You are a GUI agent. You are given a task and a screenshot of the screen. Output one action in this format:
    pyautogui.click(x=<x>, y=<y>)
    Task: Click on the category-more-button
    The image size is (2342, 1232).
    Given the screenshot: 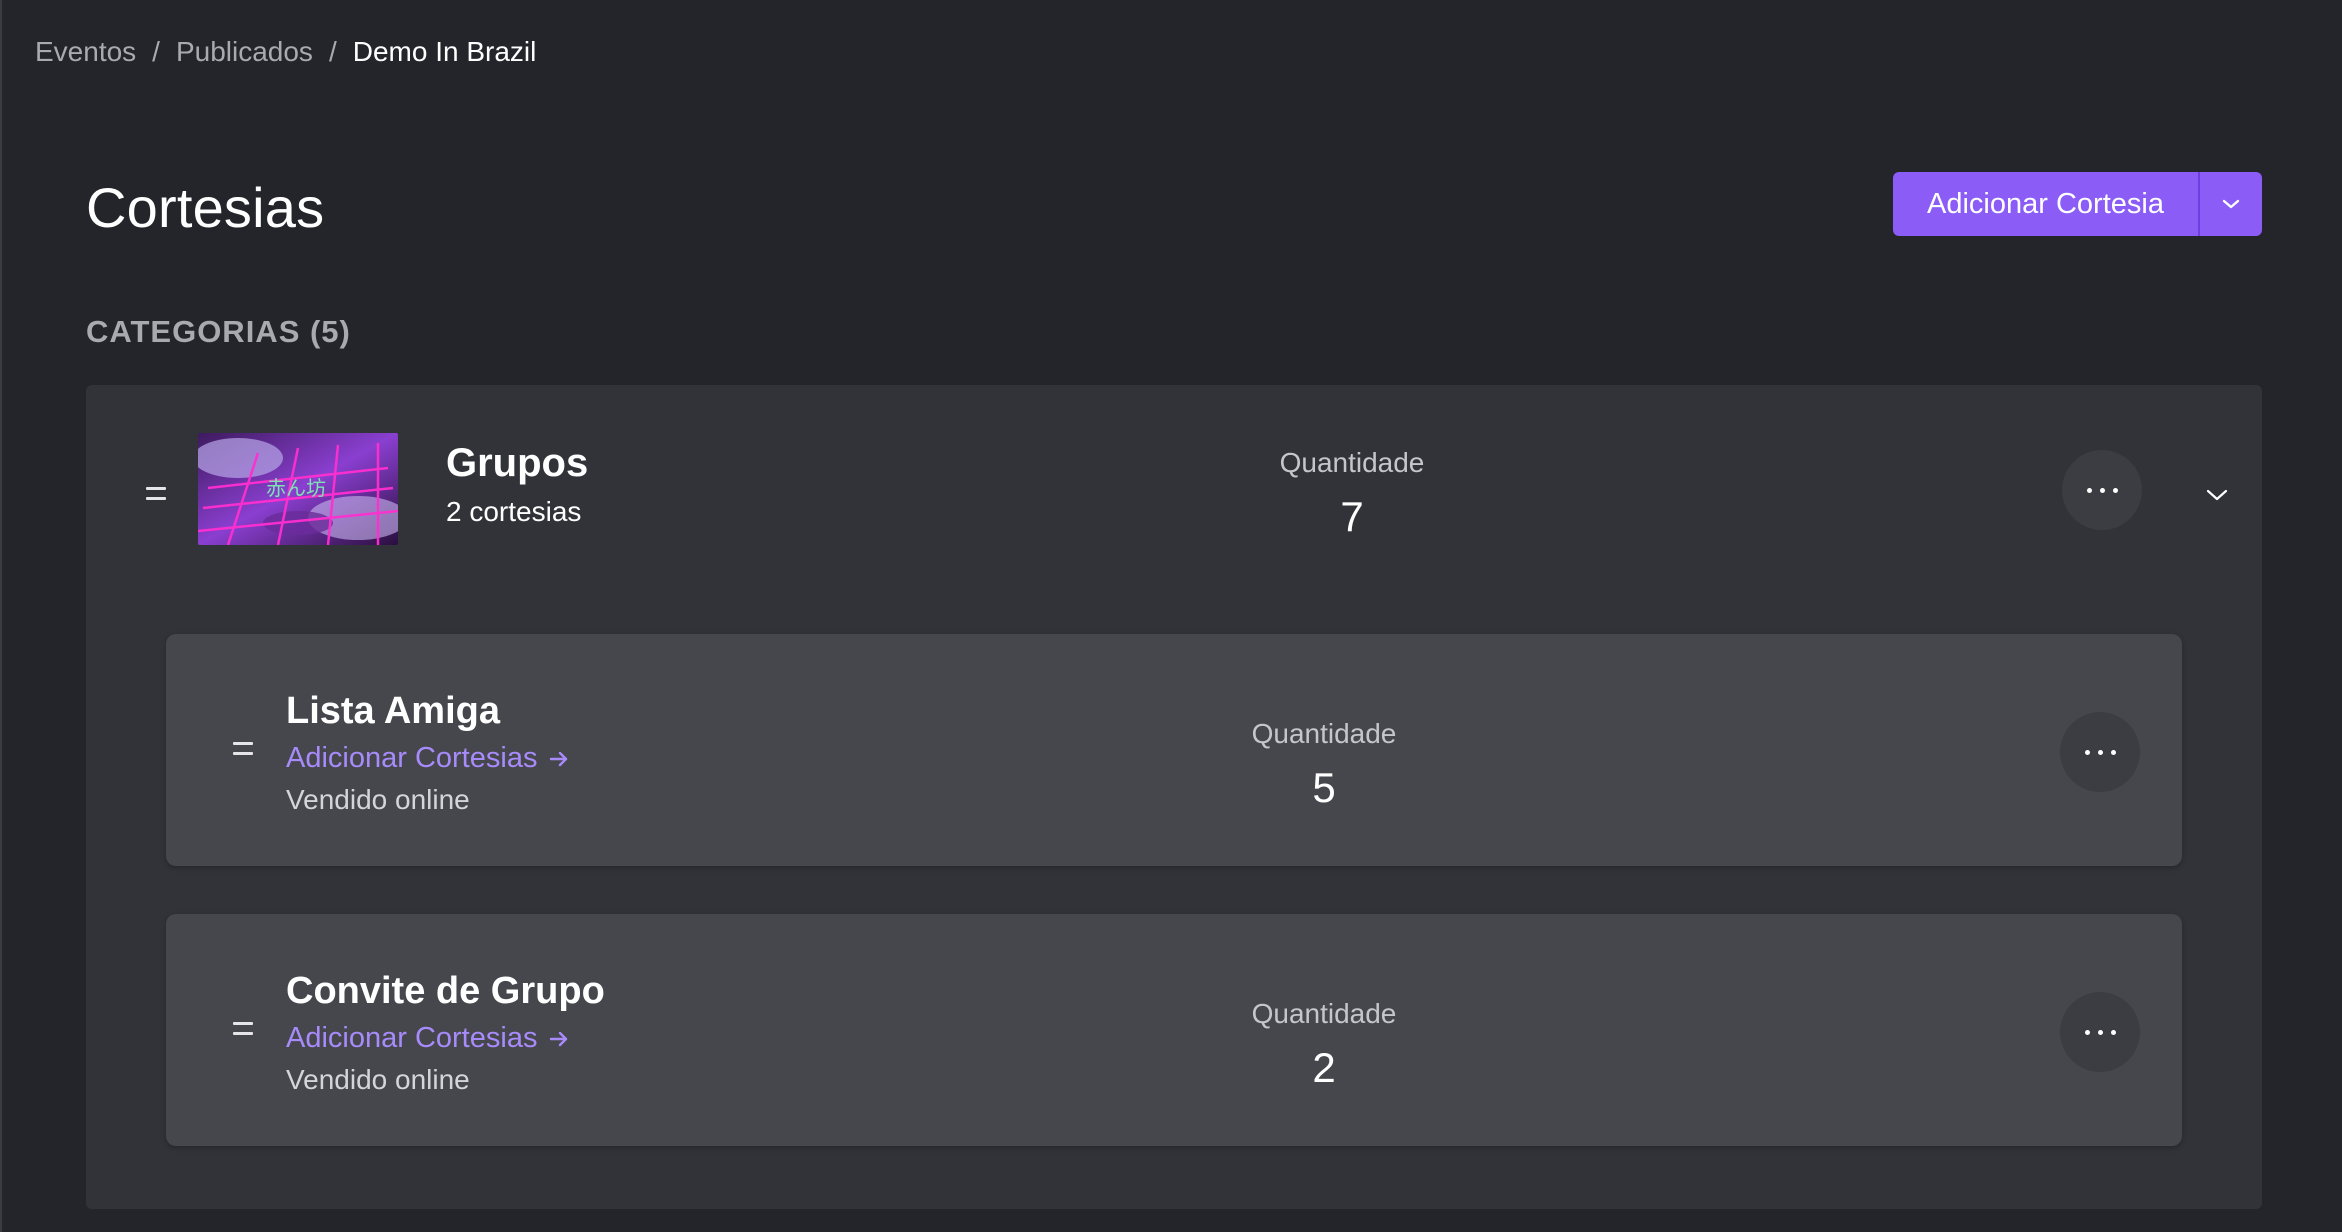 What is the action you would take?
    pyautogui.click(x=2102, y=490)
    